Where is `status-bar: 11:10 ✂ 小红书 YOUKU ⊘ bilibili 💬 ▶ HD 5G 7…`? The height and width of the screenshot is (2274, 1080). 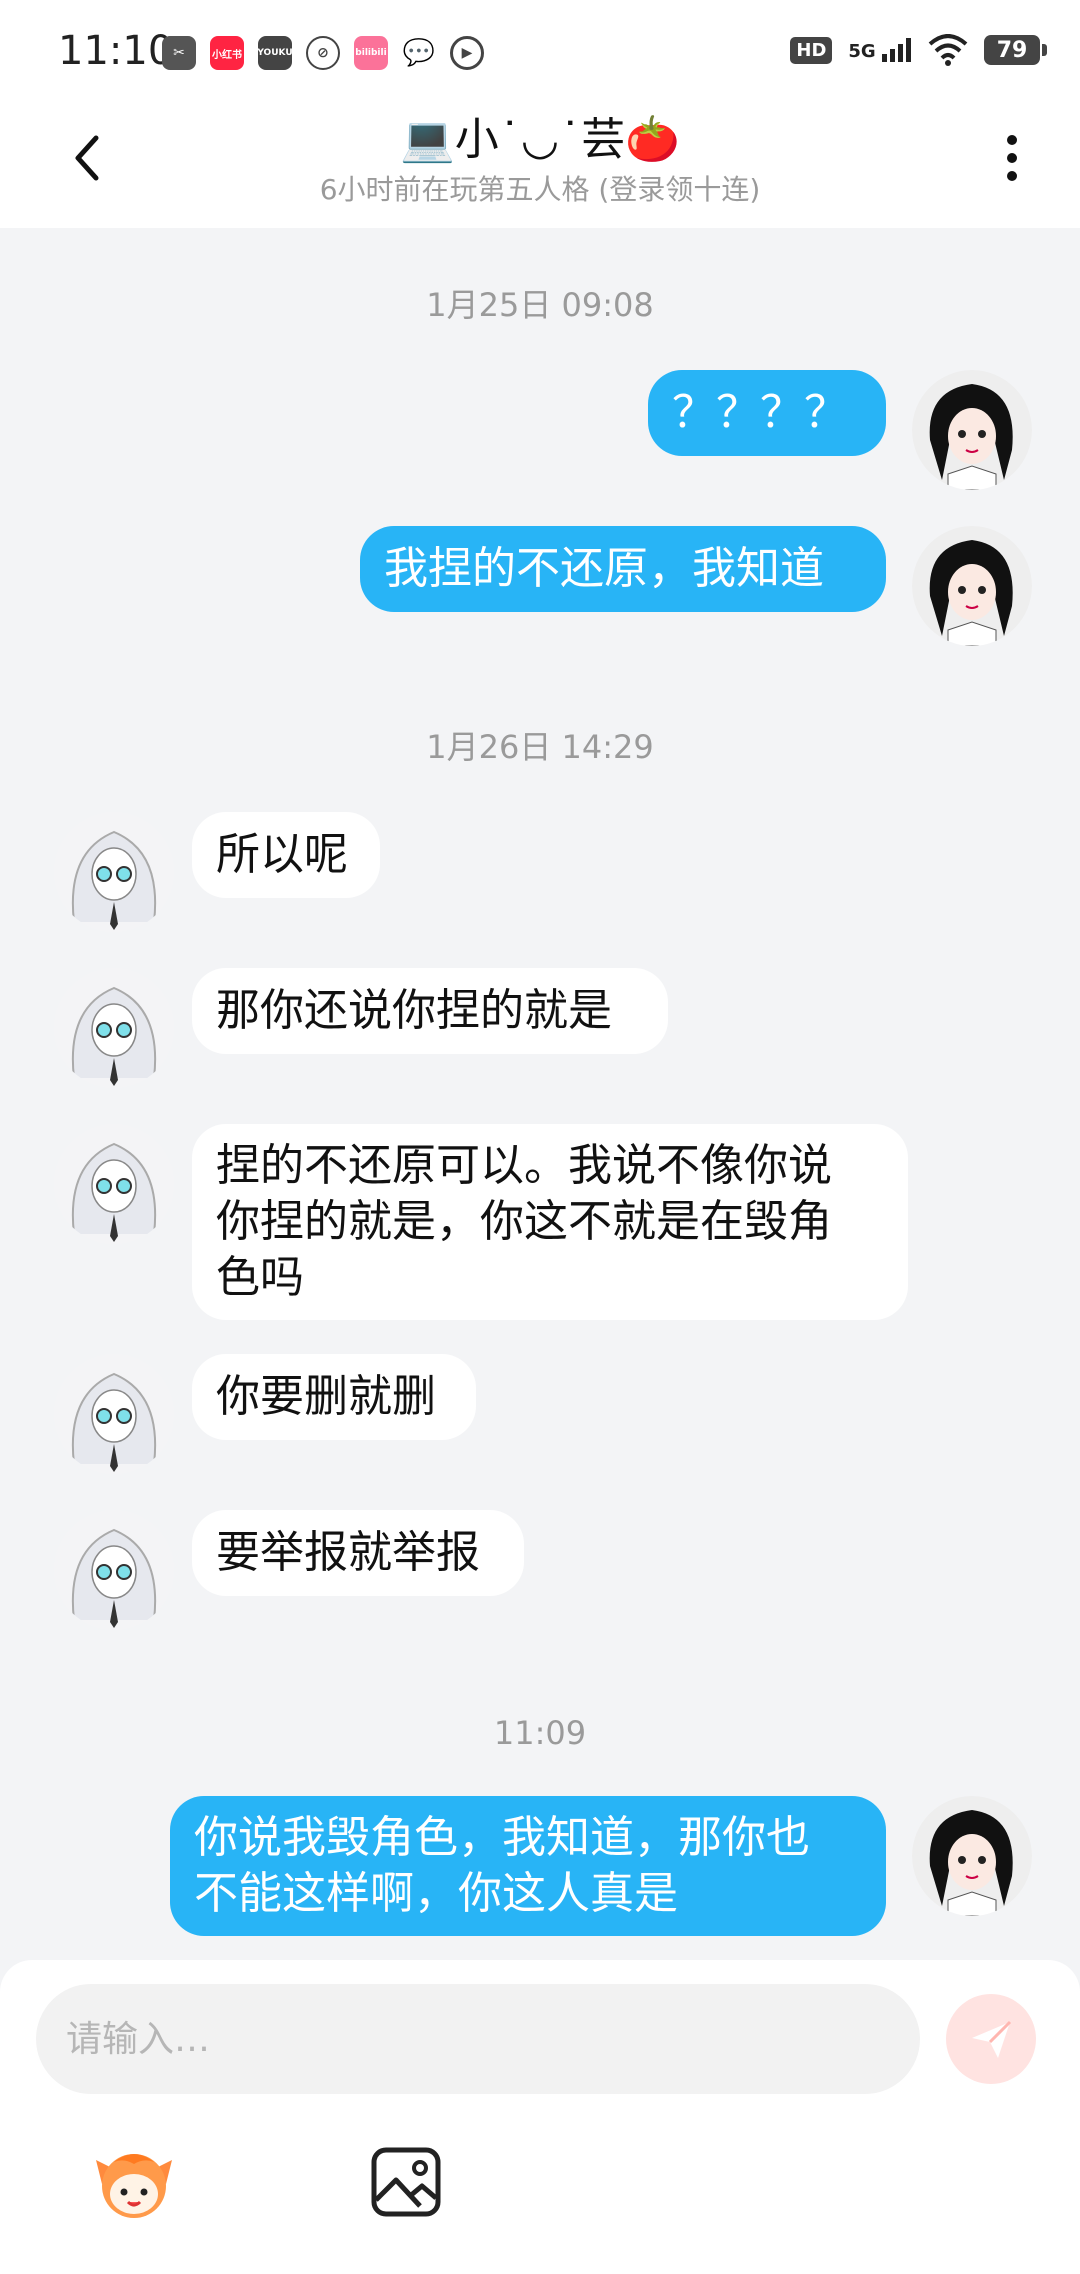
status-bar: 11:10 ✂ 小红书 YOUKU ⊘ bilibili 💬 ▶ HD 5G 7… is located at coordinates (540, 50).